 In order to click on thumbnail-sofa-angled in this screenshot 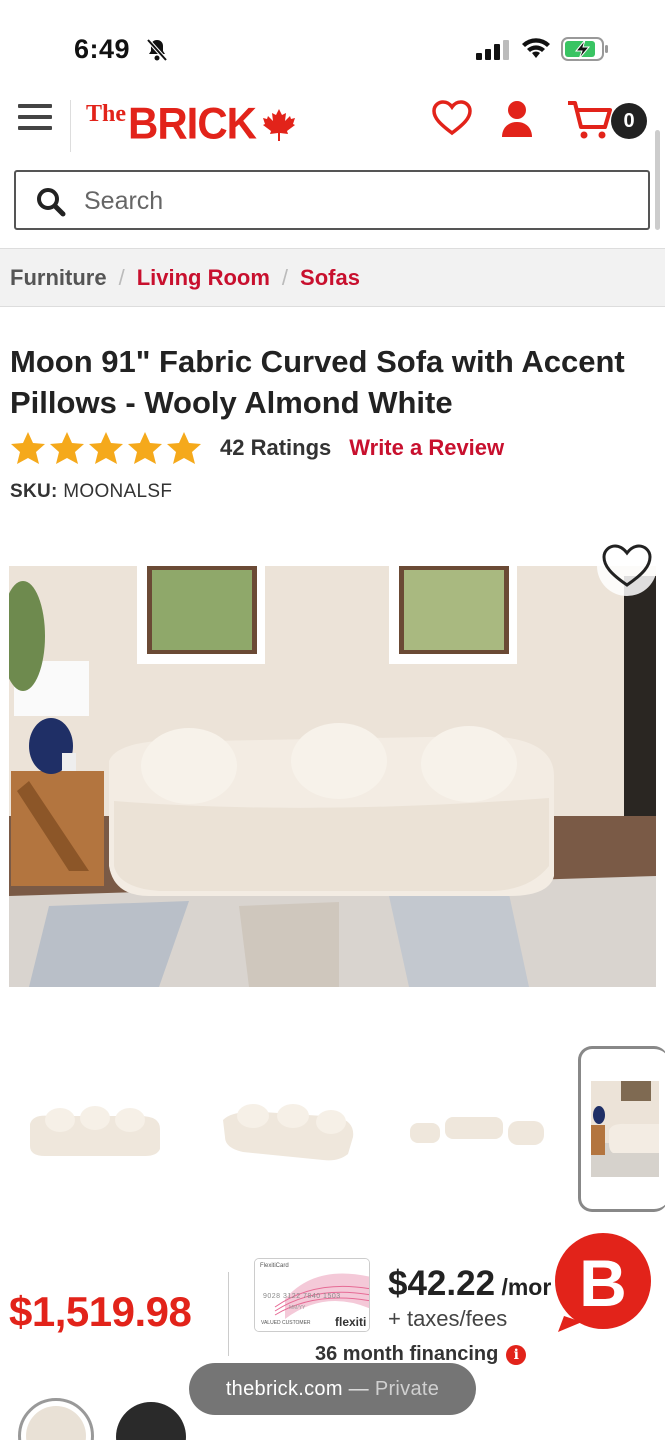, I will do `click(285, 1129)`.